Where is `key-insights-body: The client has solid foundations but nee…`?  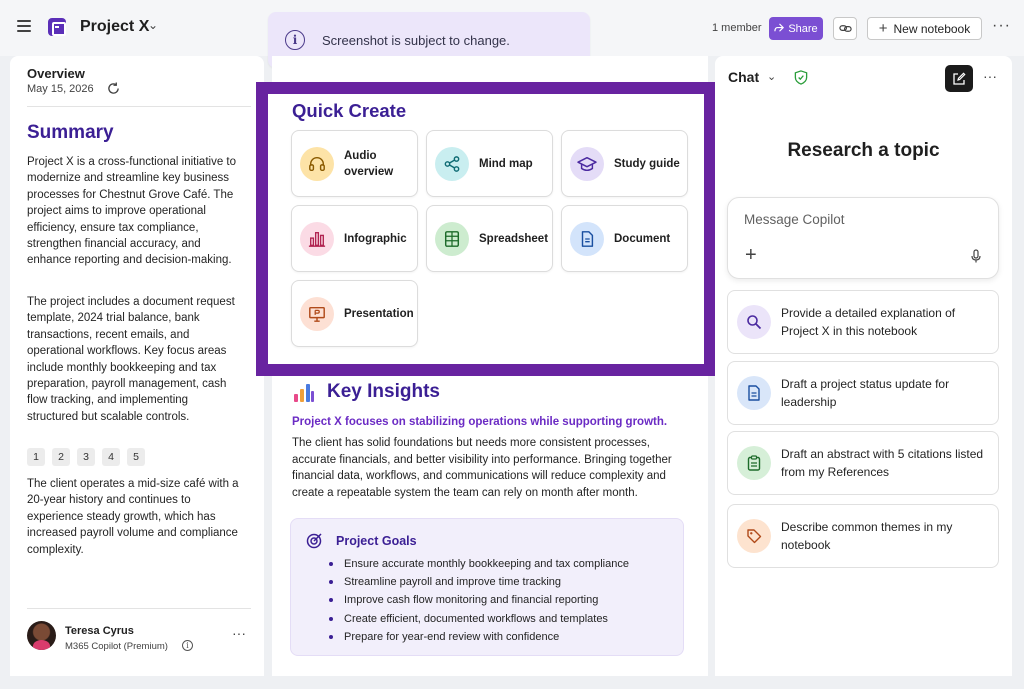
key-insights-body: The client has solid foundations but nee… is located at coordinates (482, 468).